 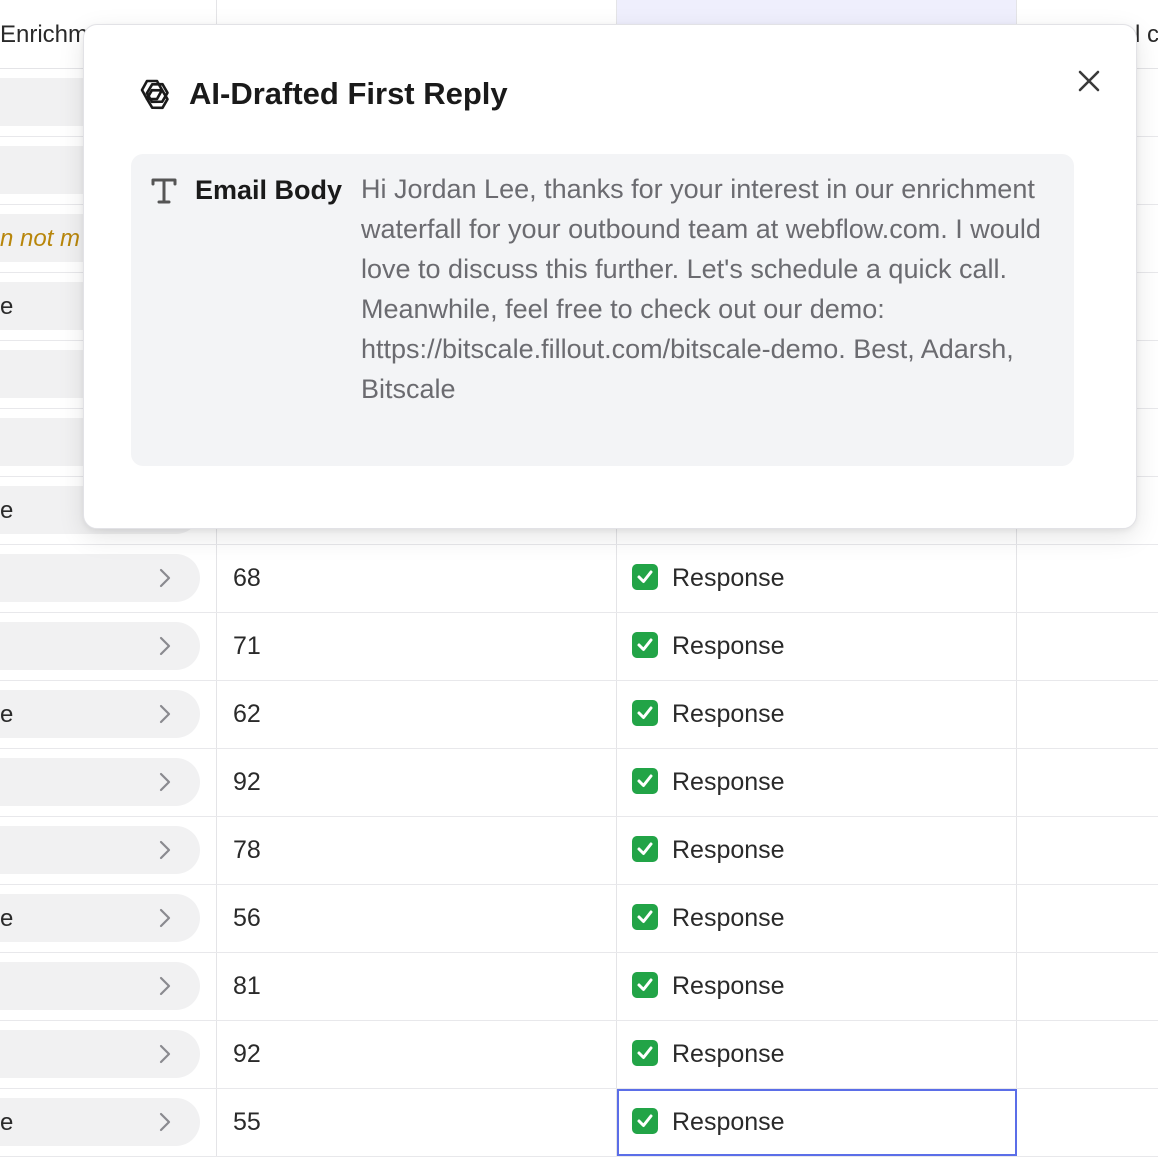 I want to click on score-value: 78, so click(x=247, y=850).